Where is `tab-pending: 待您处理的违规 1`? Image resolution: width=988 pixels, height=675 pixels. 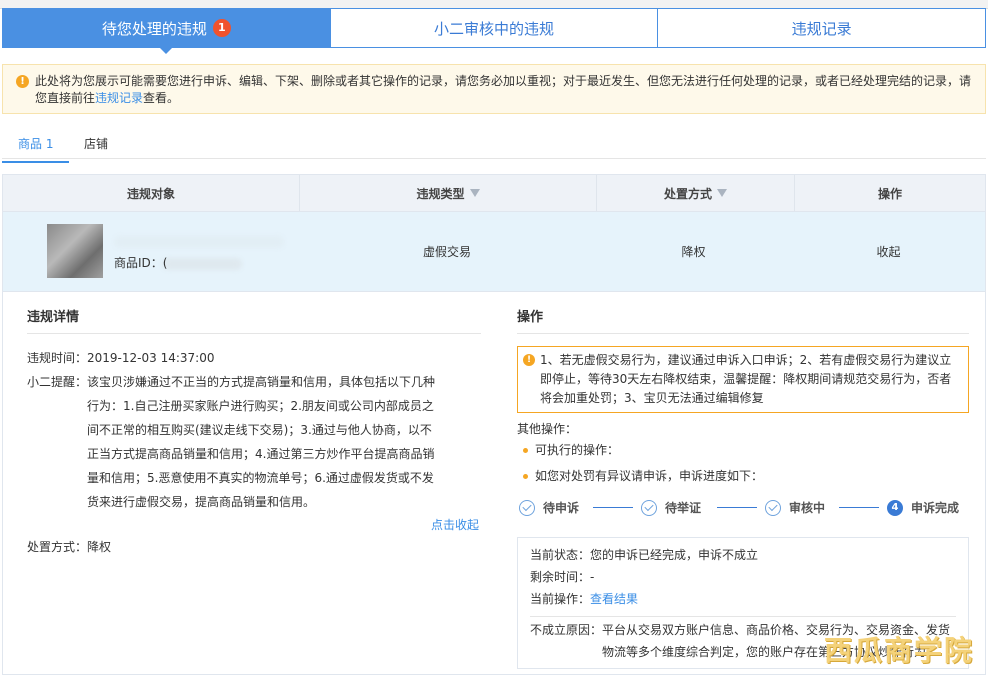 tab-pending: 待您处理的违规 1 is located at coordinates (166, 31).